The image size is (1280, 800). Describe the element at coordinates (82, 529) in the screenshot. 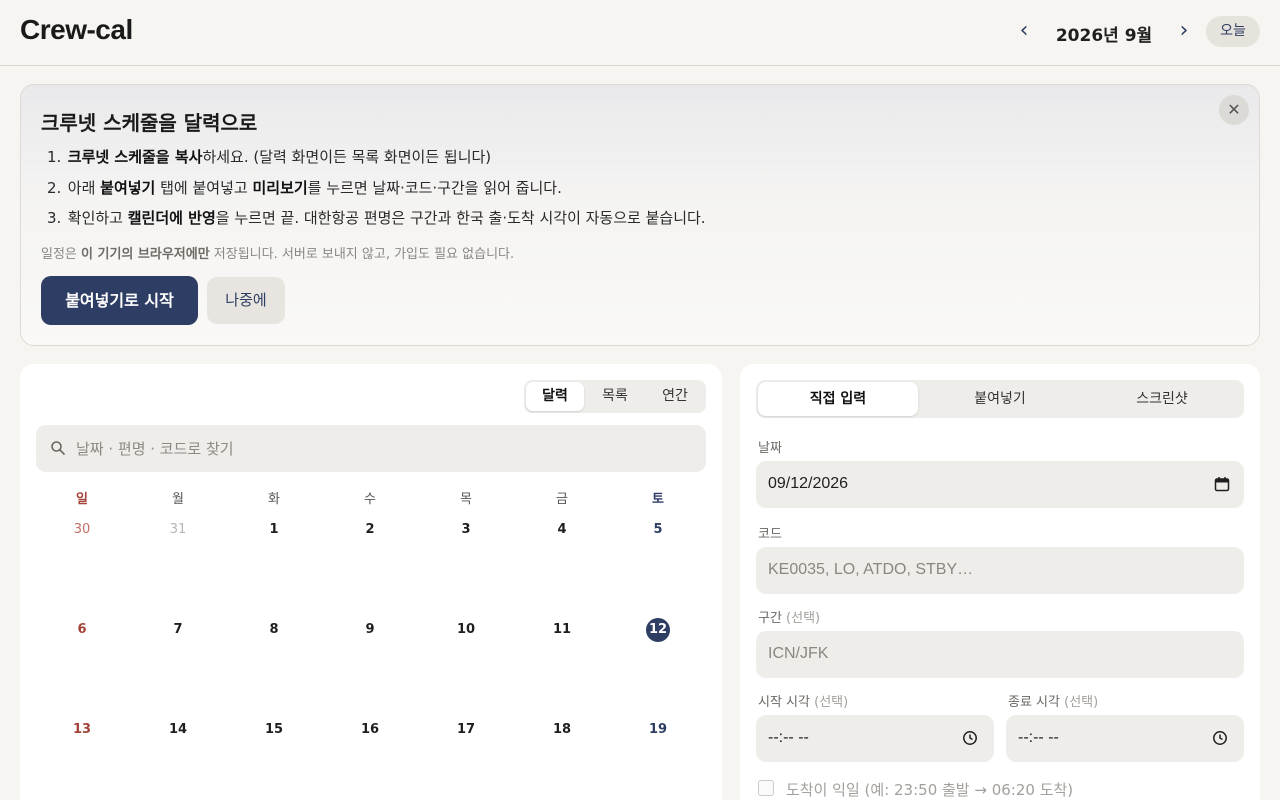

I see `day-number: 30` at that location.